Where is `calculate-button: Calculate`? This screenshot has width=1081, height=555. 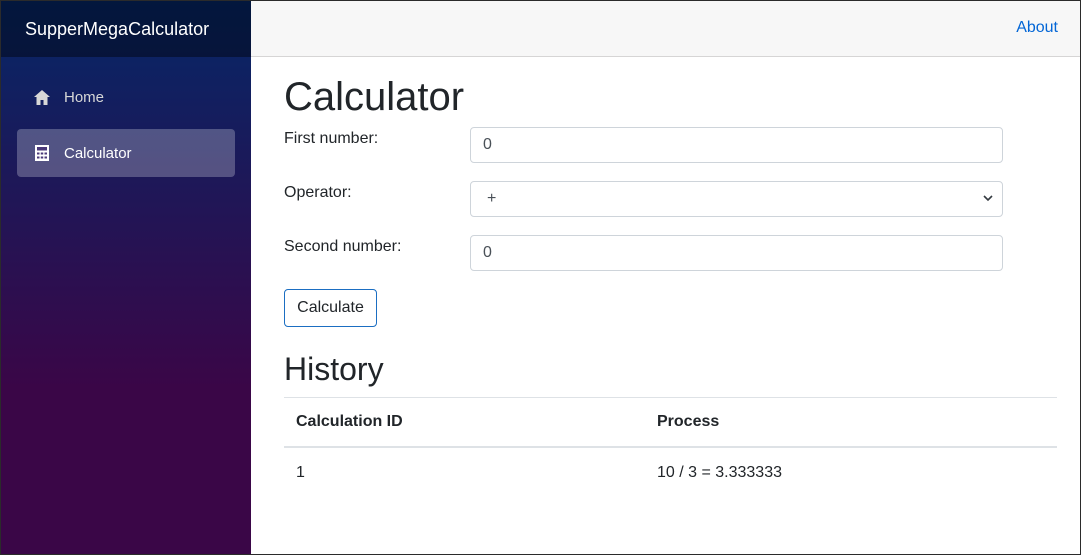
calculate-button: Calculate is located at coordinates (330, 308).